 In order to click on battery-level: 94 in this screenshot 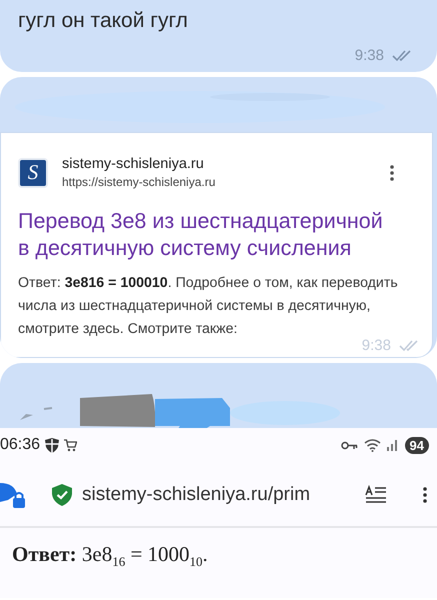, I will do `click(416, 445)`.